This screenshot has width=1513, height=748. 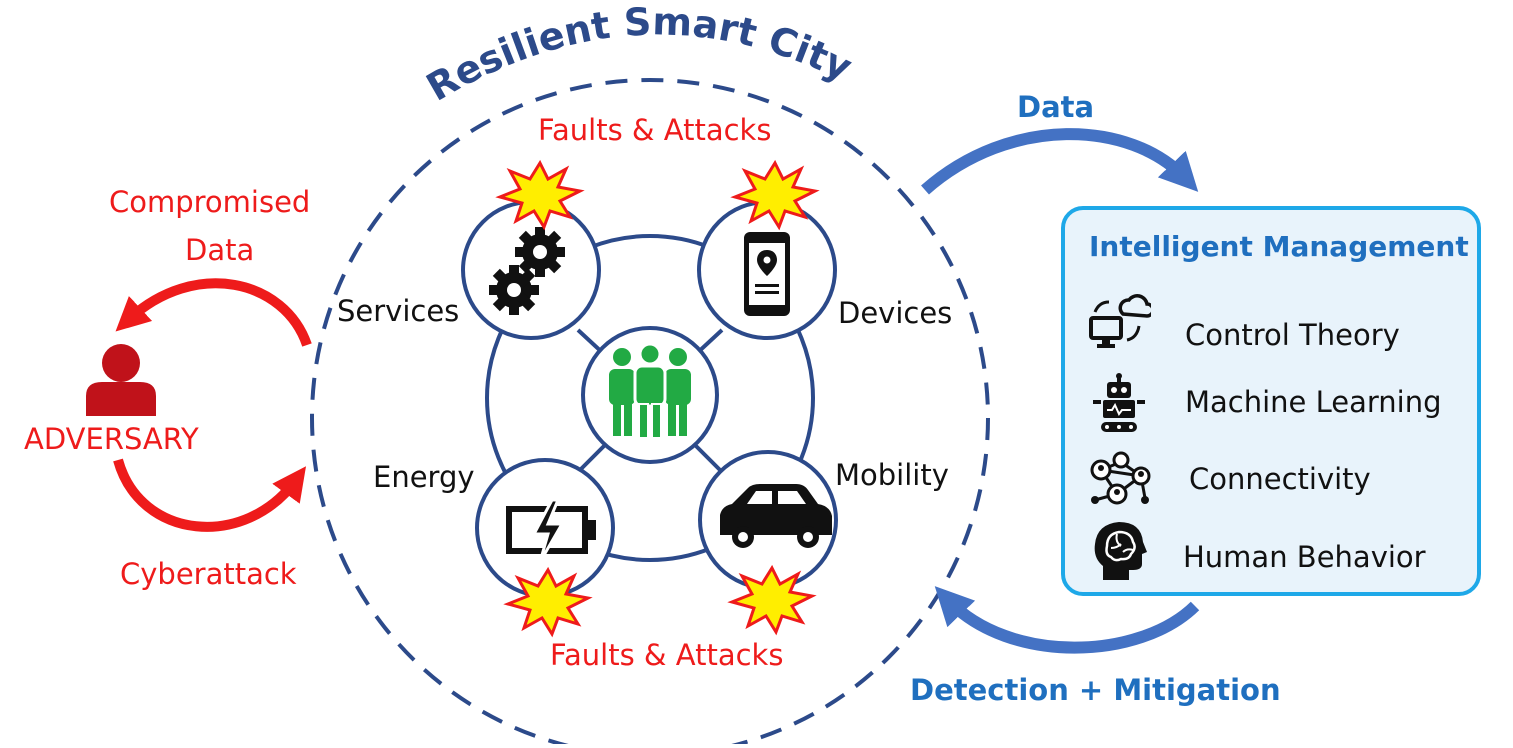 I want to click on devices-label: Devices, so click(x=895, y=313).